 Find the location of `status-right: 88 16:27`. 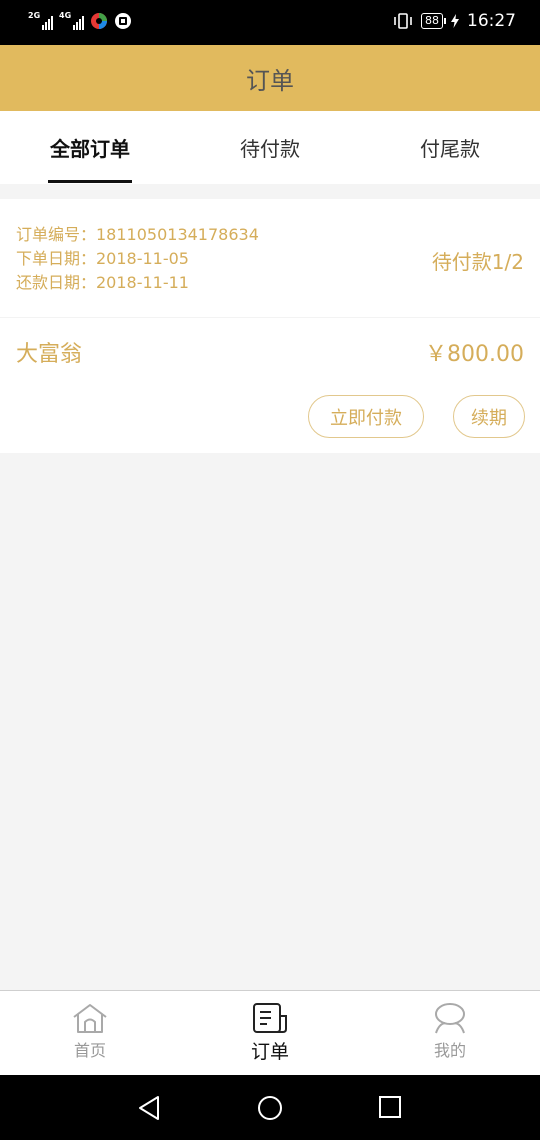

status-right: 88 16:27 is located at coordinates (454, 21).